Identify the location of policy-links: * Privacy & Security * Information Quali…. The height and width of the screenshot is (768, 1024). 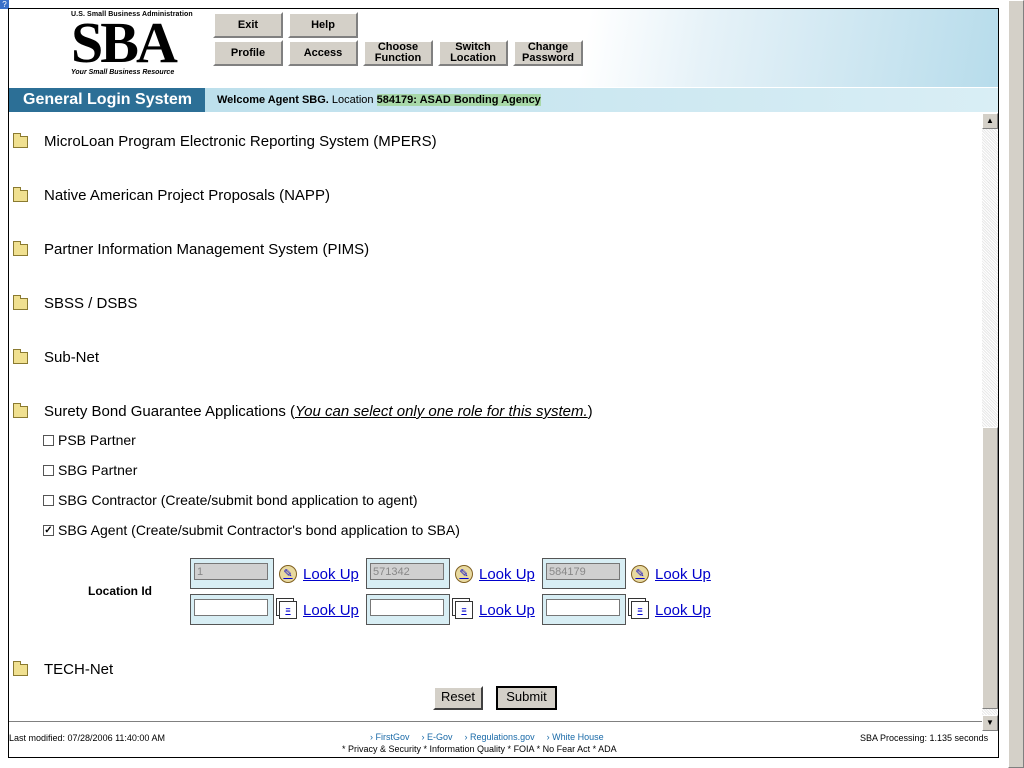
(479, 749).